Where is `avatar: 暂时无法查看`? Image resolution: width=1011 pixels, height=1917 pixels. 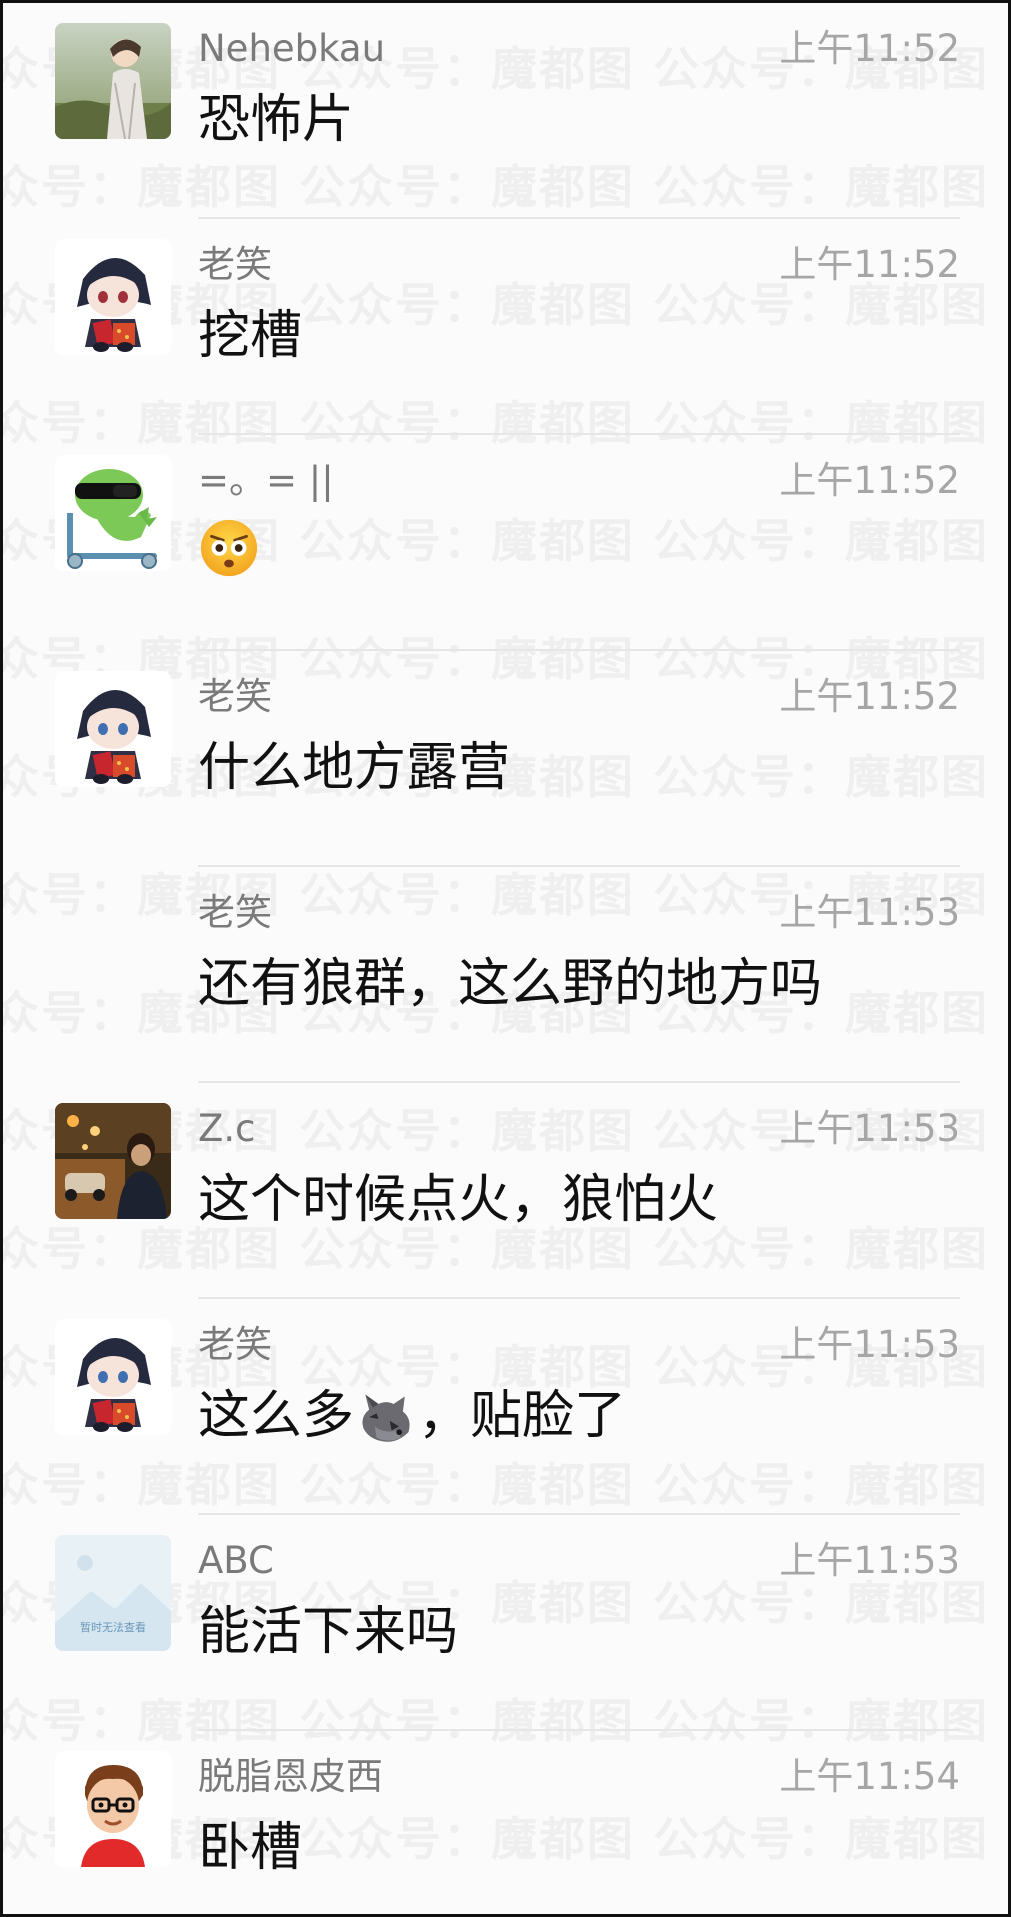
avatar: 暂时无法查看 is located at coordinates (113, 1593).